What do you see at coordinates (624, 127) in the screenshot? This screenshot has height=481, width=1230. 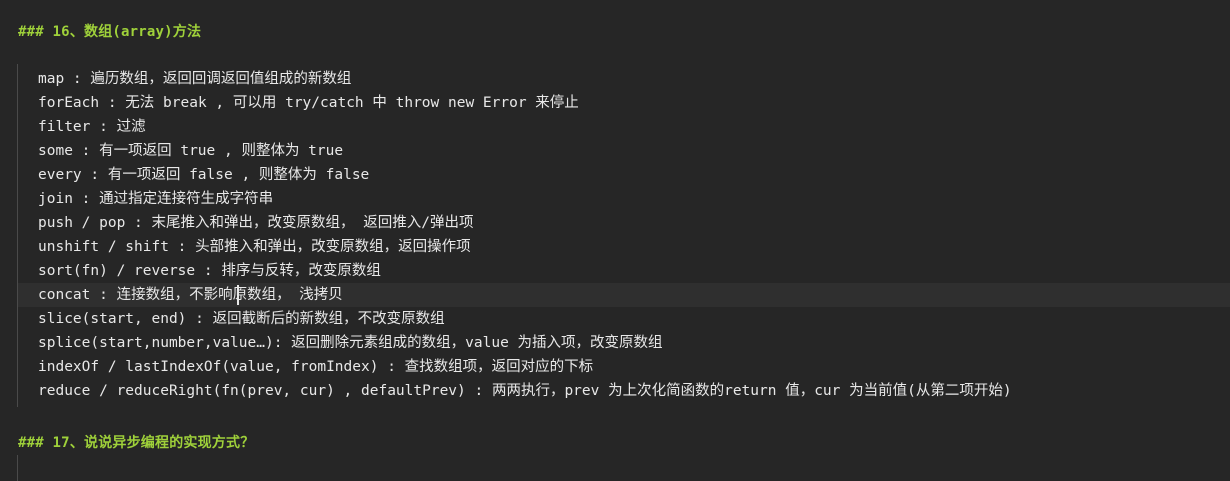 I see `code-line: filter : 过滤` at bounding box center [624, 127].